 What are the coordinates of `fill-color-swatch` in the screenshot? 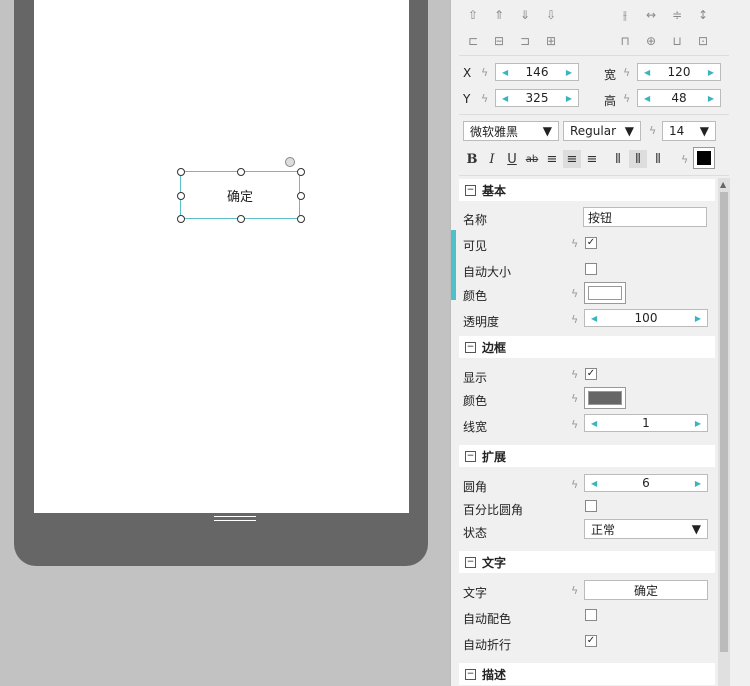 It's located at (605, 293).